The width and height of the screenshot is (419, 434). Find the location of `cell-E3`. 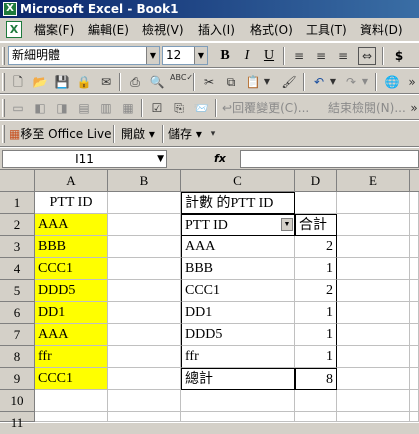

cell-E3 is located at coordinates (373, 247).